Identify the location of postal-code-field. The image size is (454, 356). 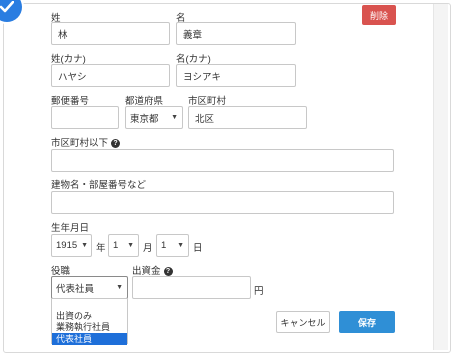
(85, 117).